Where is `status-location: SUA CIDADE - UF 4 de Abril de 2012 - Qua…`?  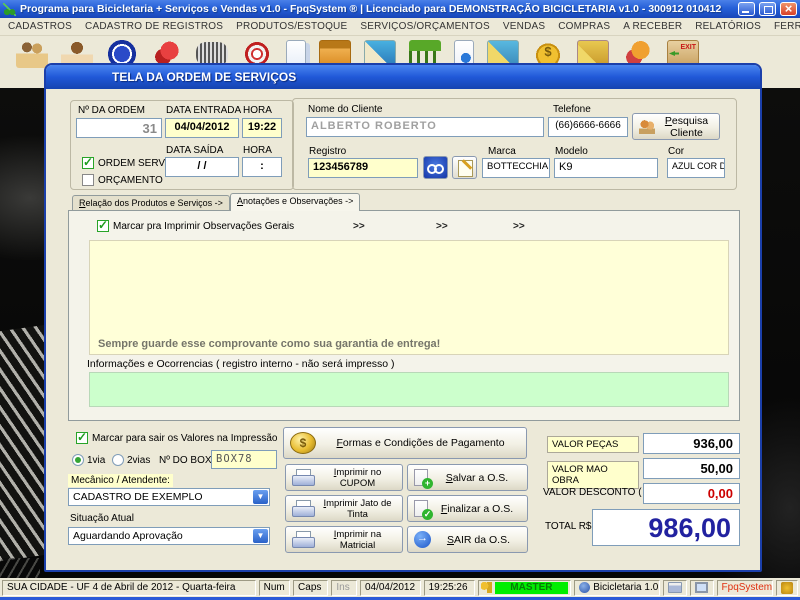
status-location: SUA CIDADE - UF 4 de Abril de 2012 - Qua… is located at coordinates (129, 587).